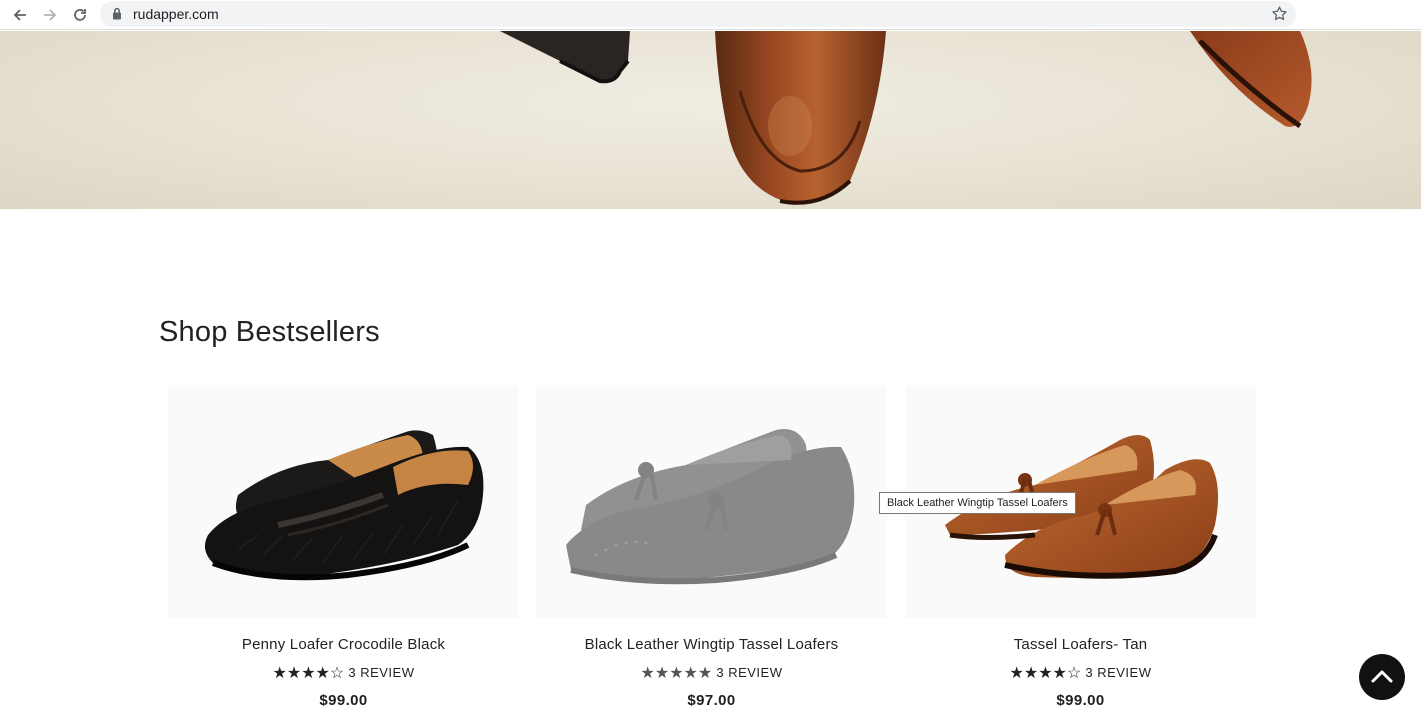 This screenshot has width=1421, height=718. I want to click on reload-icon, so click(80, 15).